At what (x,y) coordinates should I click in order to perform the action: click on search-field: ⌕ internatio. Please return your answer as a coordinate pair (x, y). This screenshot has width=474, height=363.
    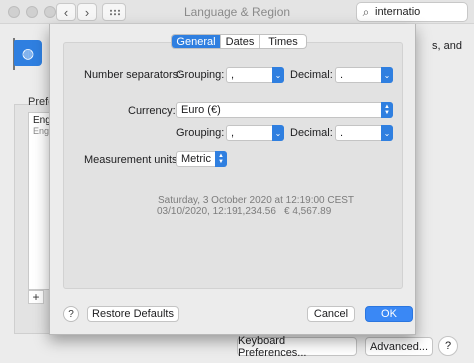
    Looking at the image, I should click on (412, 12).